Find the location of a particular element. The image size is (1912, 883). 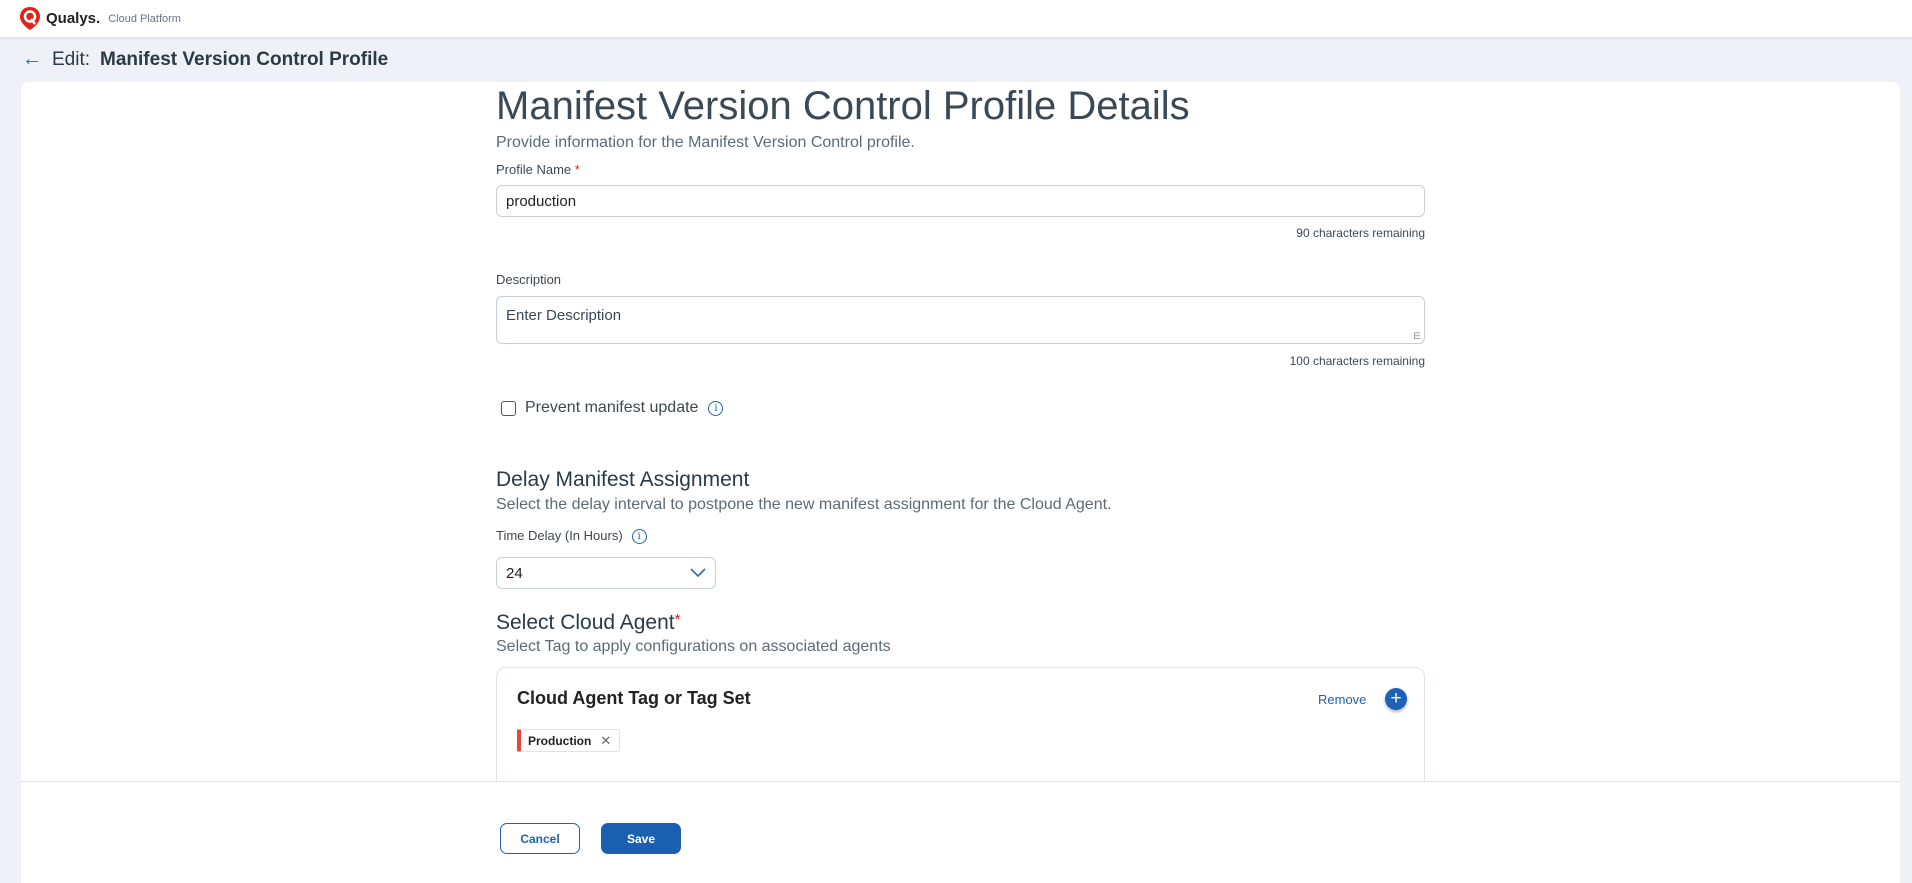

description-textarea: Enter Description ⋿ is located at coordinates (960, 320).